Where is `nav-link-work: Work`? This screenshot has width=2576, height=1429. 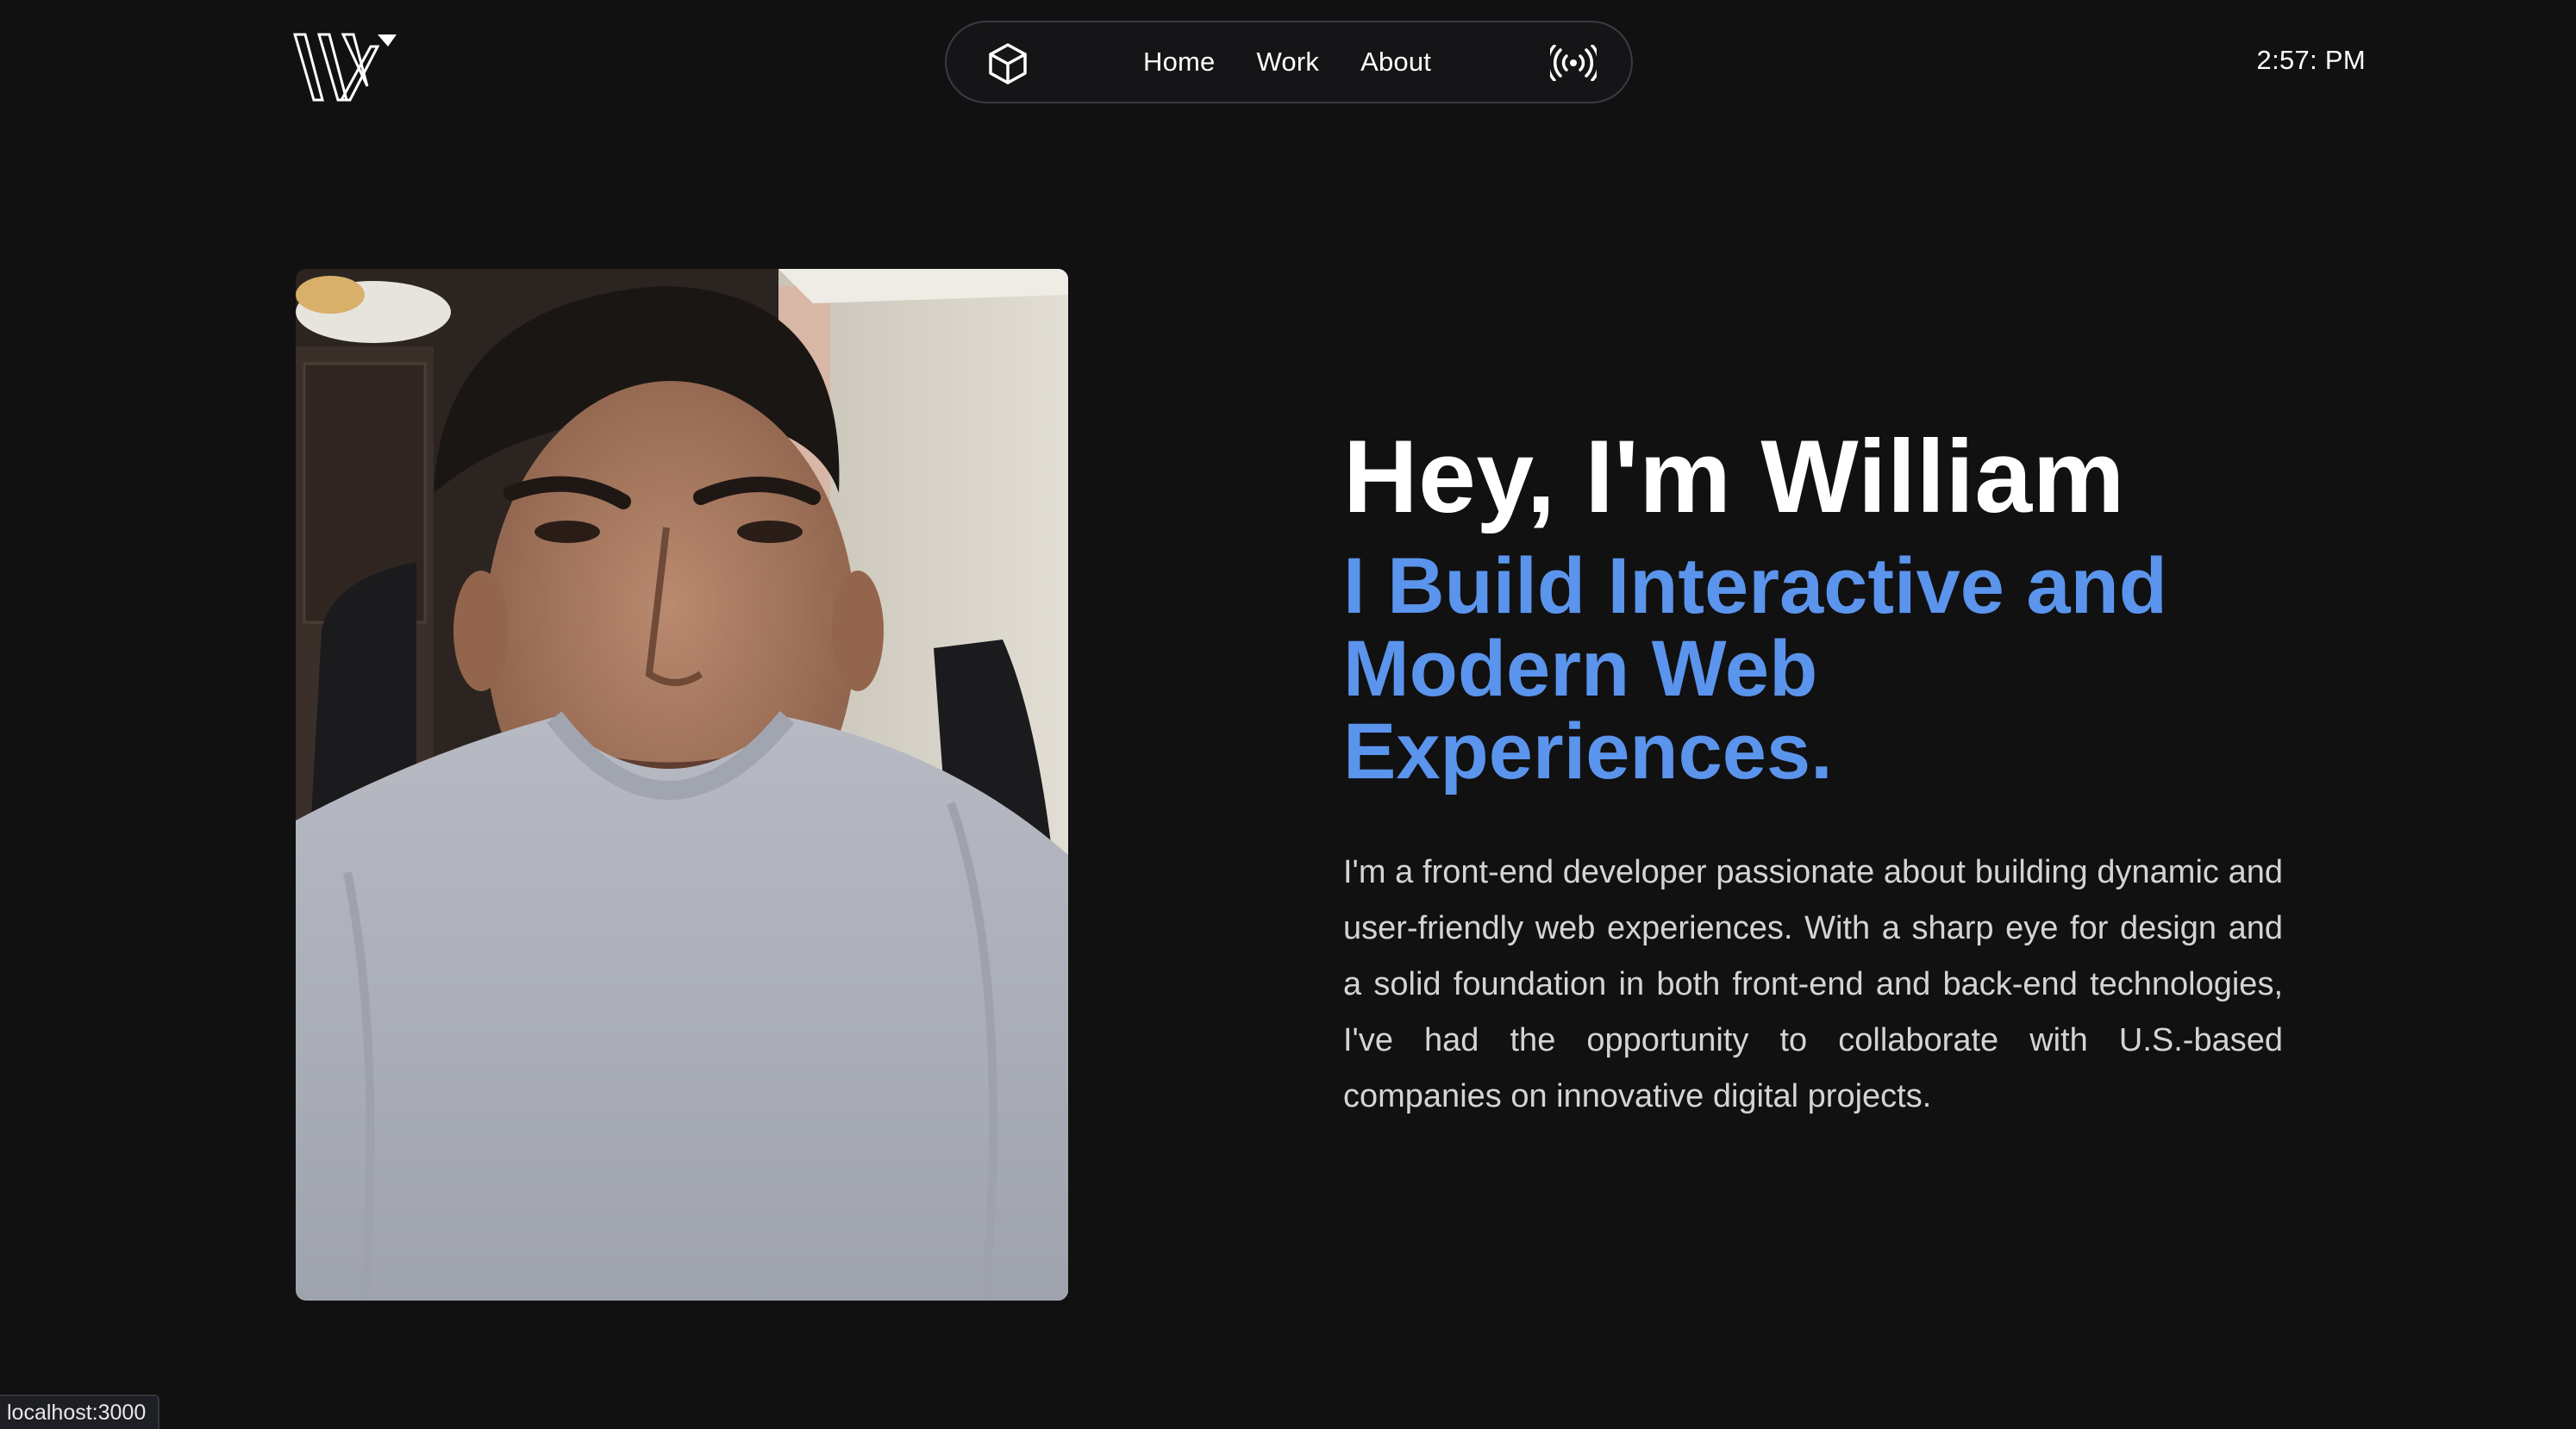
nav-link-work: Work is located at coordinates (1289, 62).